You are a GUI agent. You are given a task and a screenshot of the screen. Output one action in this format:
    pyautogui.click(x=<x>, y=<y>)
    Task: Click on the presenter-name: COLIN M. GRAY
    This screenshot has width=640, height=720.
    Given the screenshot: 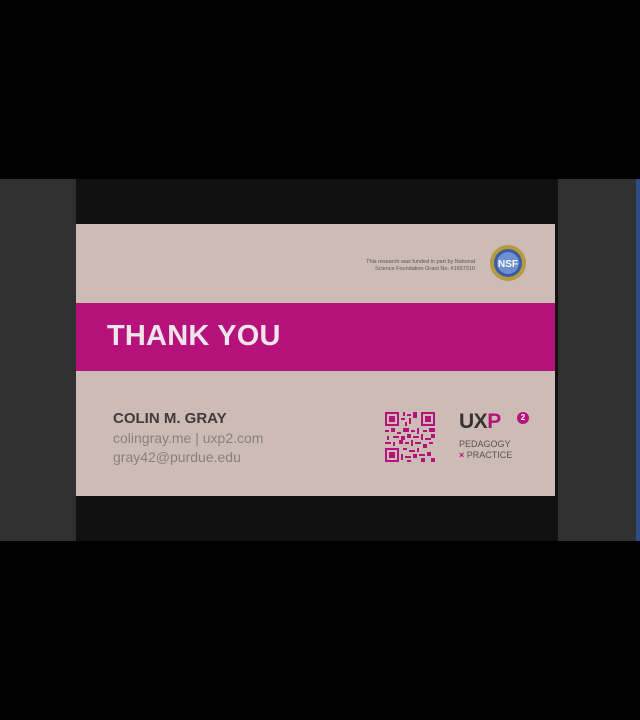 What is the action you would take?
    pyautogui.click(x=170, y=418)
    